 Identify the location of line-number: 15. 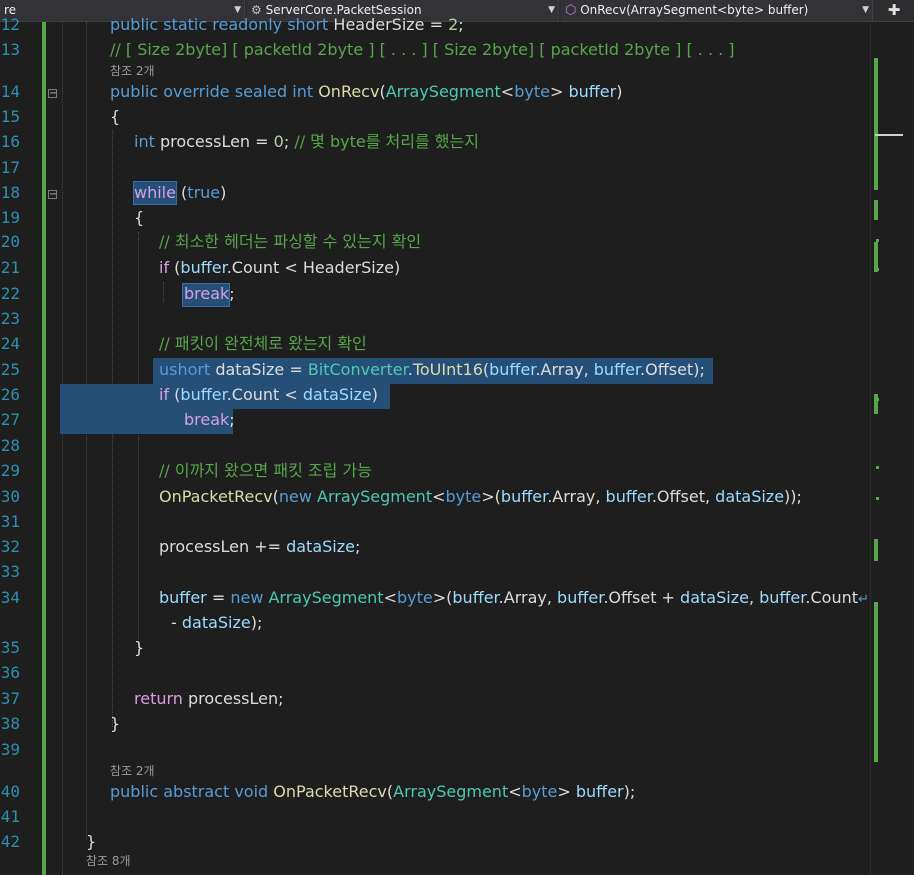
(10, 116).